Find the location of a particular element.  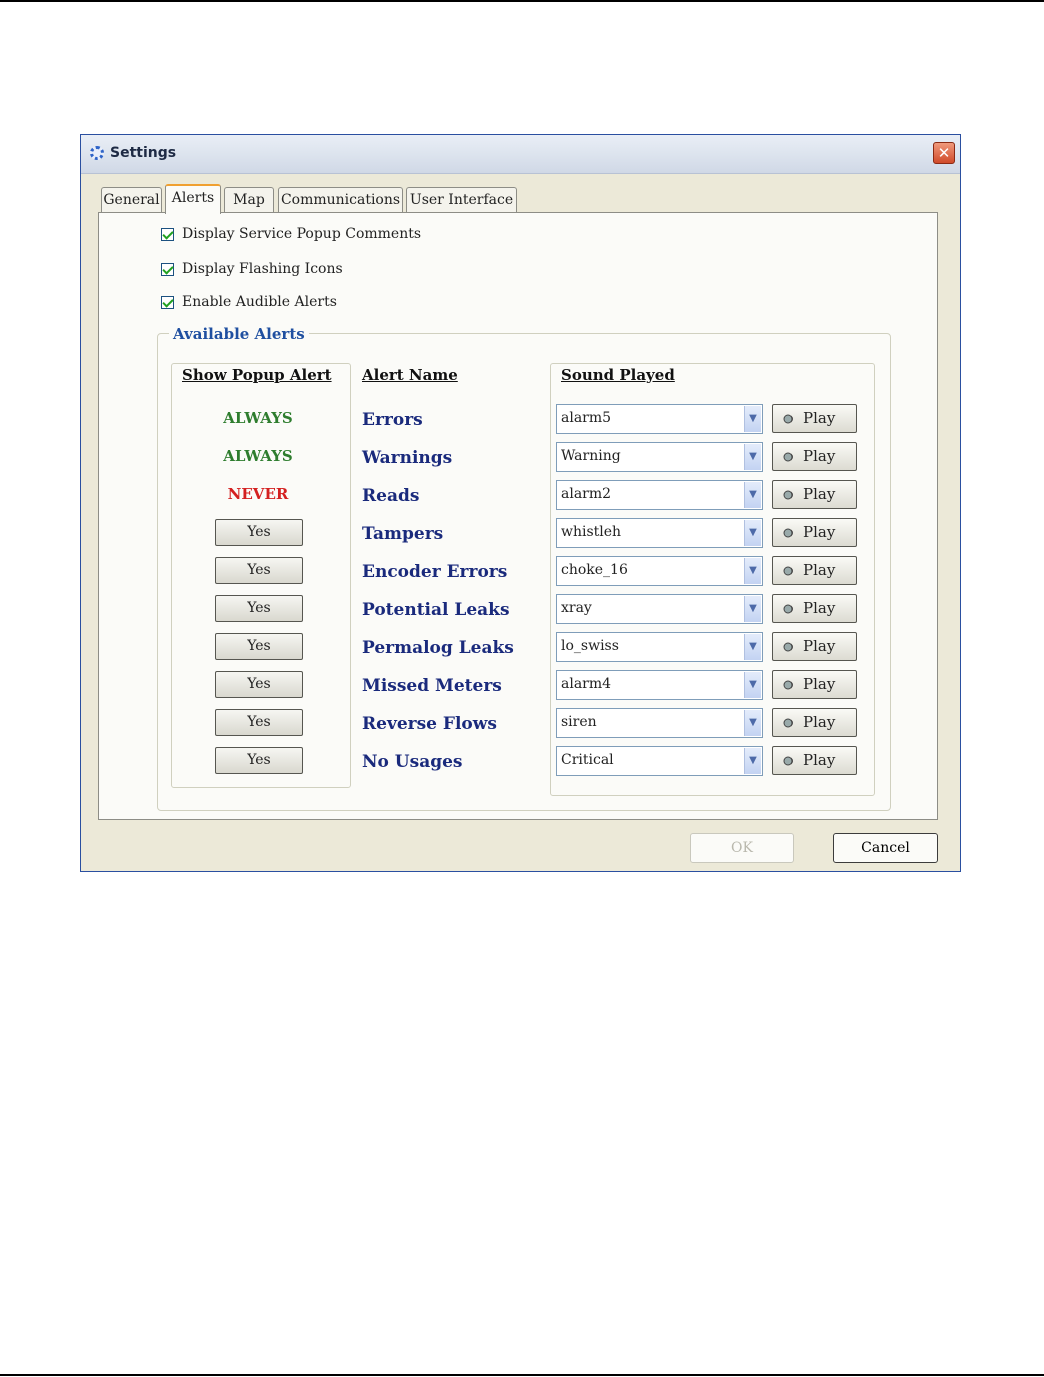

alert-name: Permalog Leaks is located at coordinates (438, 648).